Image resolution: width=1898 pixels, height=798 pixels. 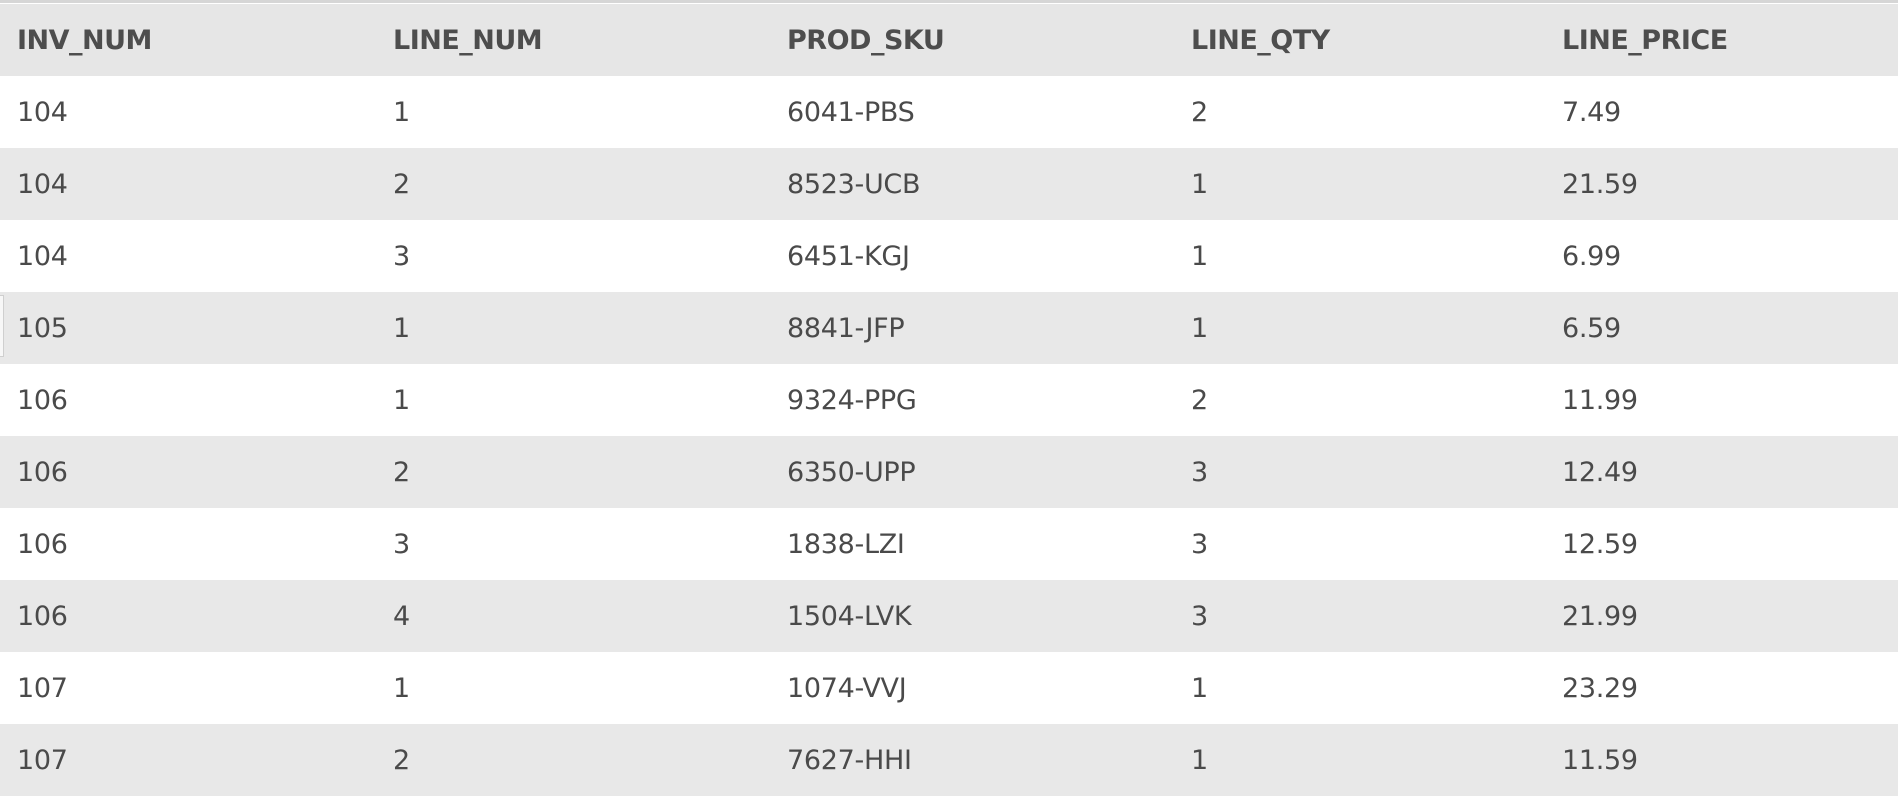 What do you see at coordinates (188, 40) in the screenshot?
I see `column-header-inv-num: INV_NUM` at bounding box center [188, 40].